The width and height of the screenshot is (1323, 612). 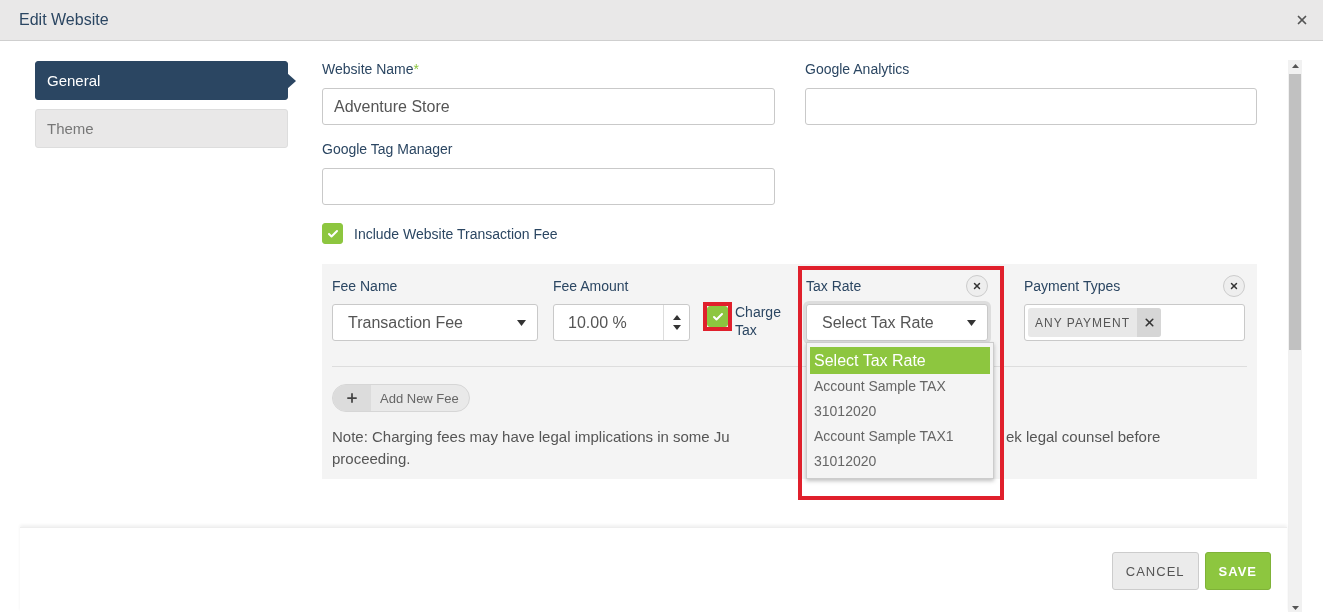 What do you see at coordinates (1084, 436) in the screenshot?
I see `note-text: ek legal counsel before` at bounding box center [1084, 436].